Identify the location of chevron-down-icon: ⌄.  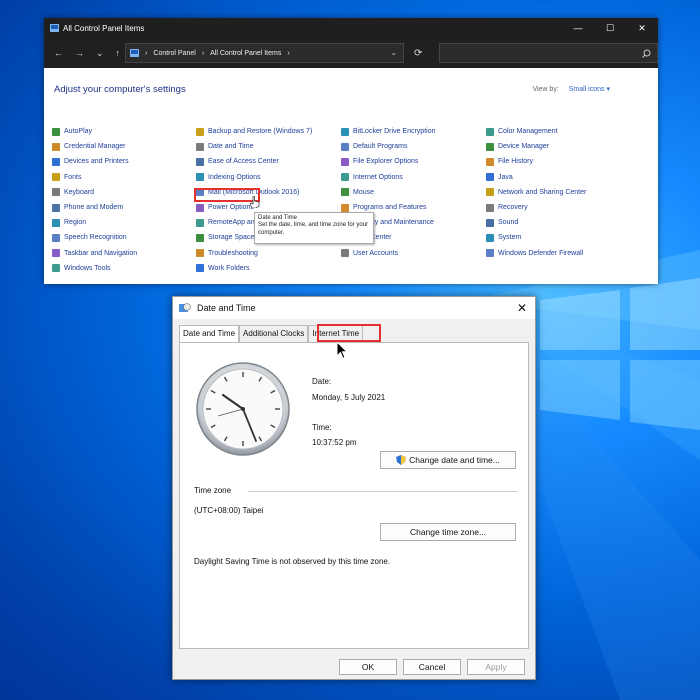
(100, 53).